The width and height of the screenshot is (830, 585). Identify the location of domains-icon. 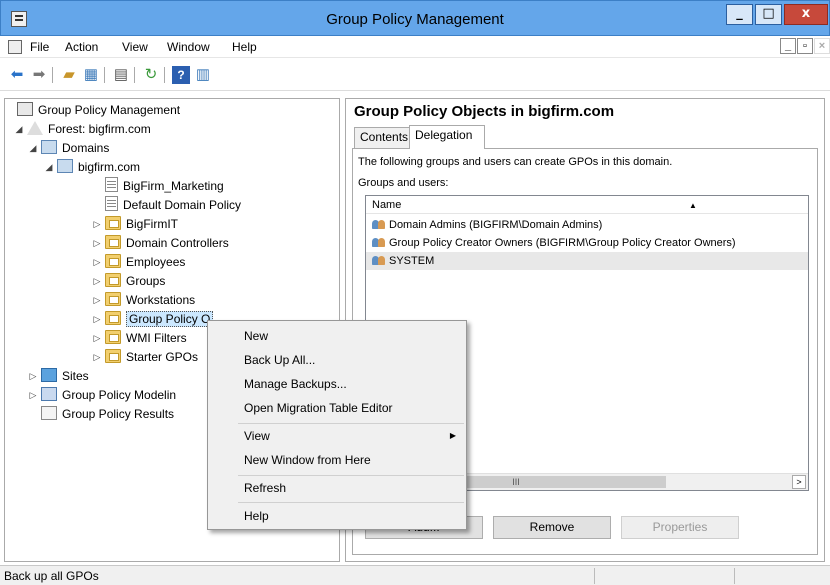
(49, 147).